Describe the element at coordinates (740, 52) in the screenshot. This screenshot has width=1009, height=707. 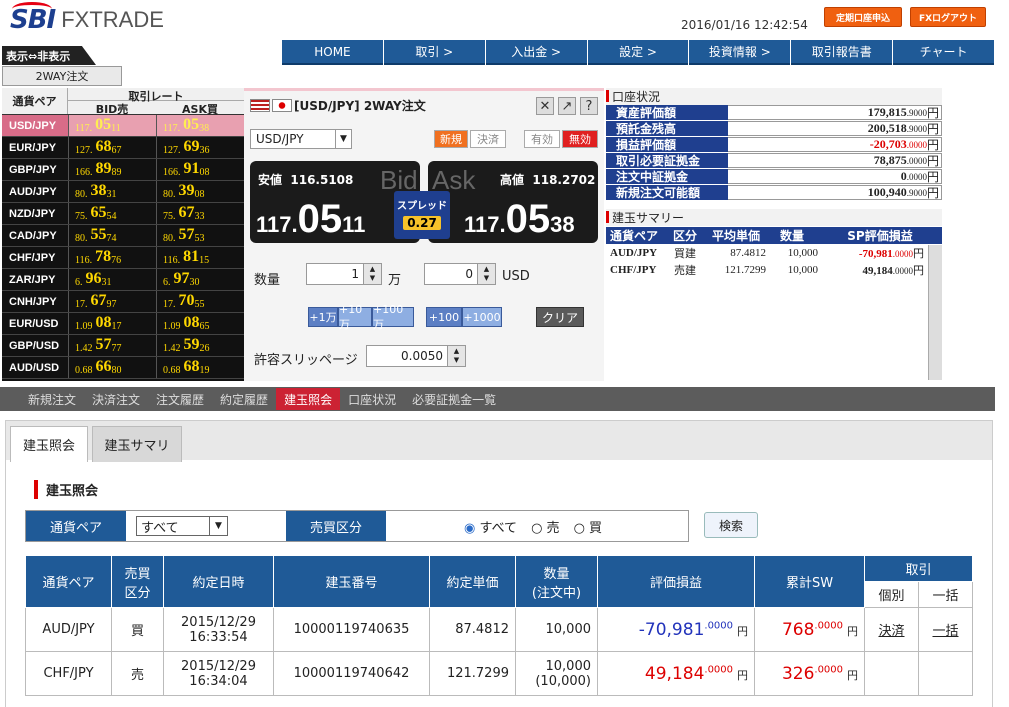
I see `nav-info: 投資情報 >` at that location.